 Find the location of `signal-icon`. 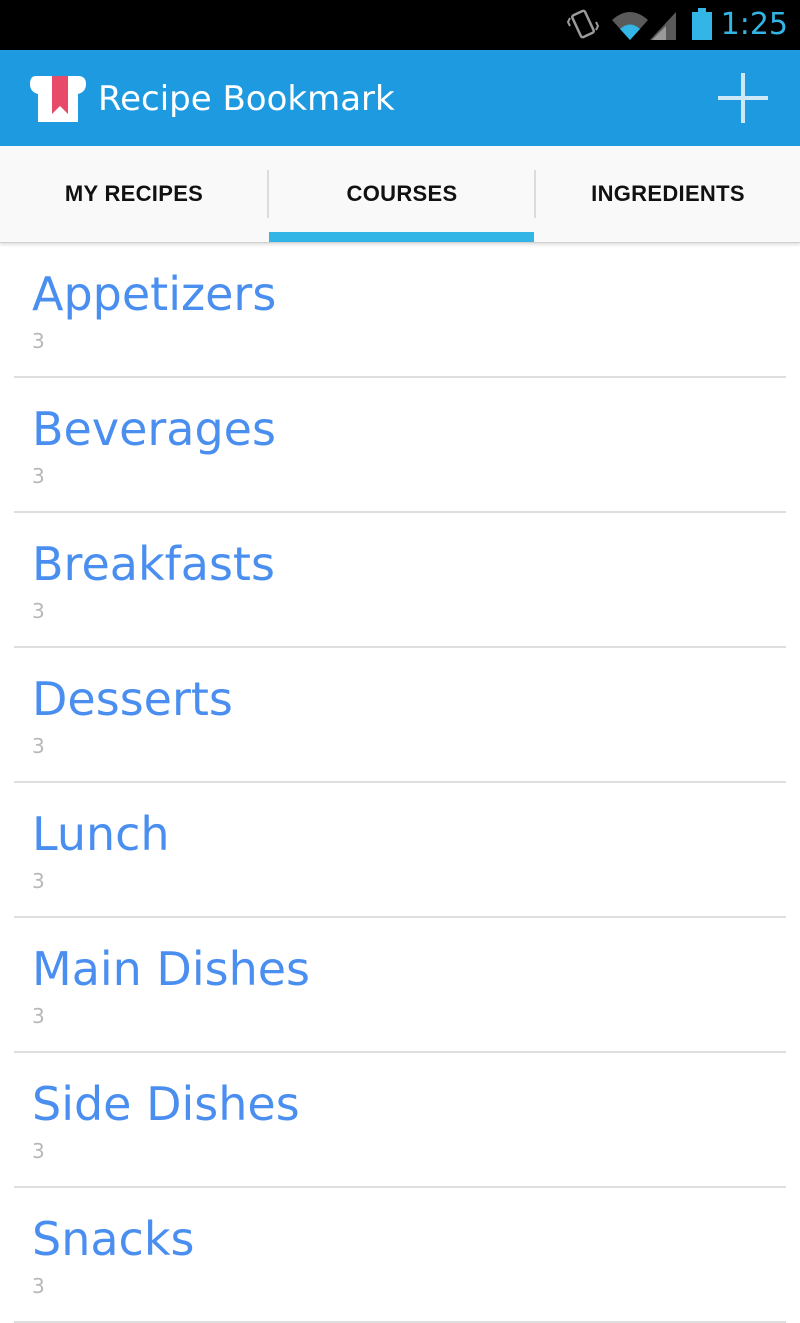

signal-icon is located at coordinates (663, 26).